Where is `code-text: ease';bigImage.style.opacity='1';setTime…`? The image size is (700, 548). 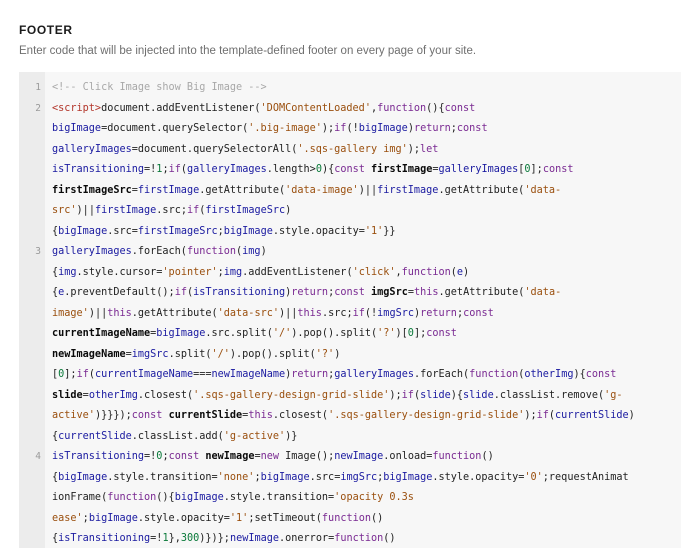 code-text: ease';bigImage.style.opacity='1';setTime… is located at coordinates (217, 519).